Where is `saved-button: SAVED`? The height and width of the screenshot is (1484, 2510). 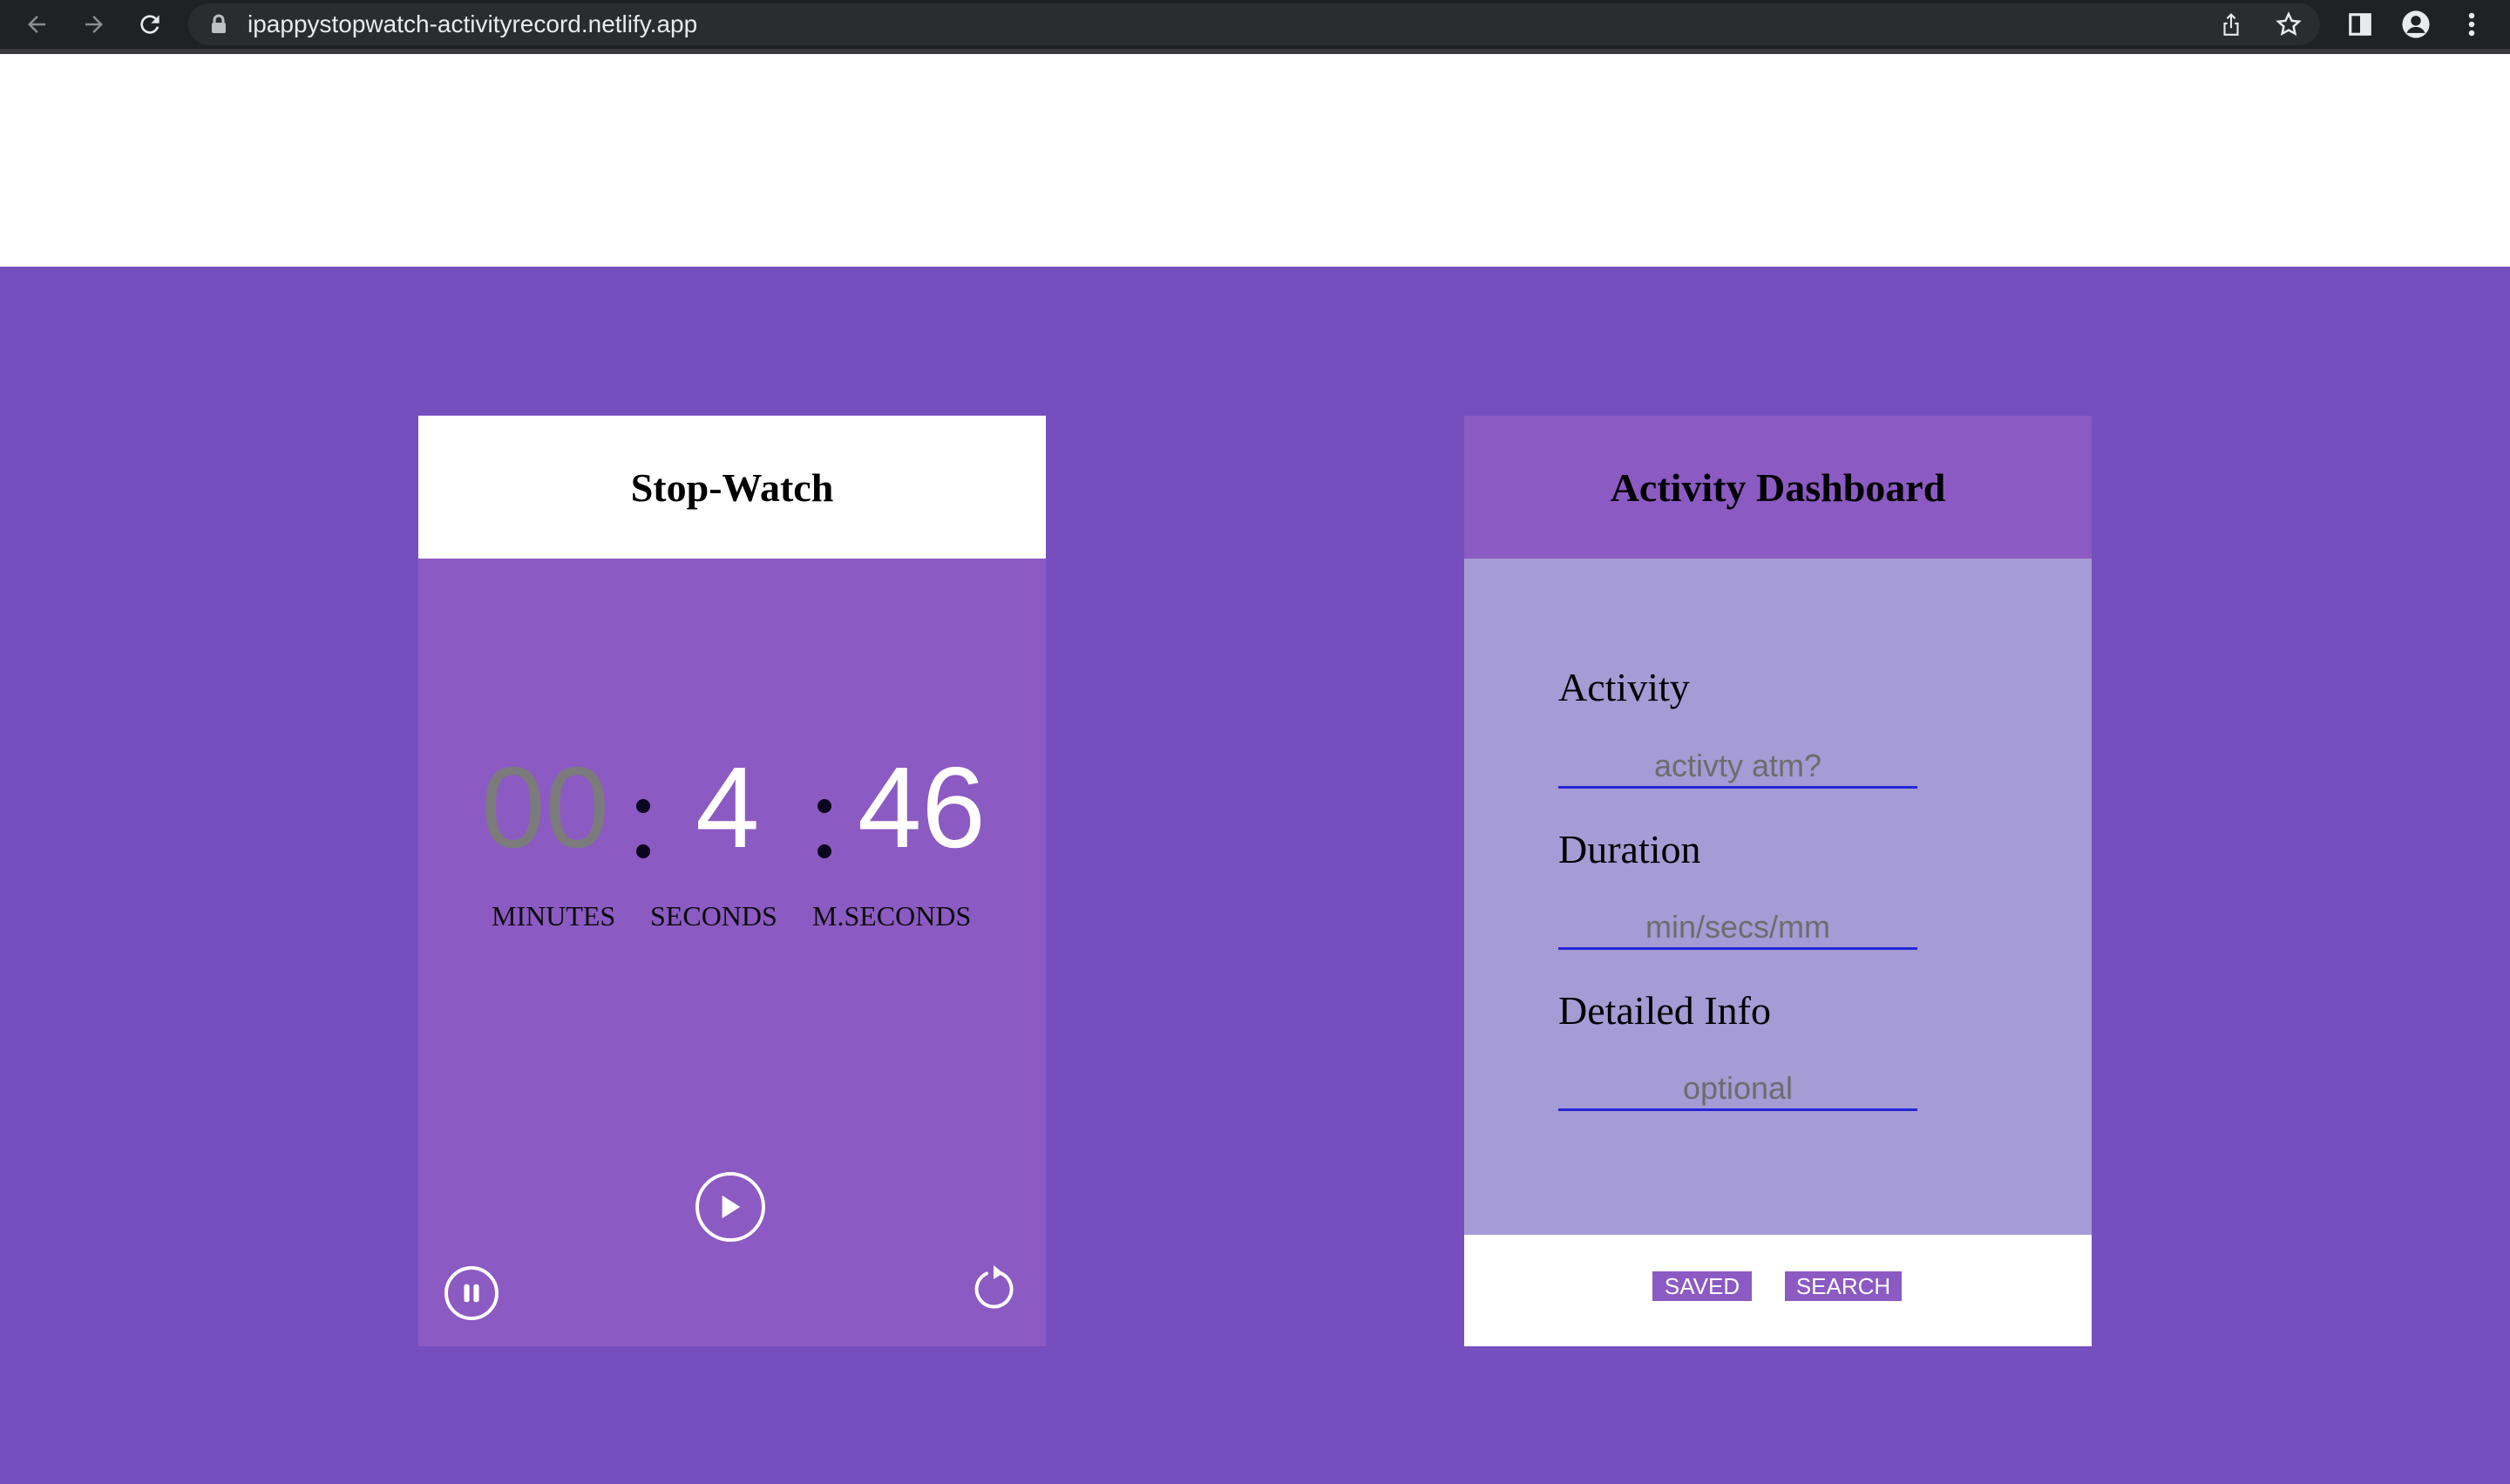 saved-button: SAVED is located at coordinates (1702, 1286).